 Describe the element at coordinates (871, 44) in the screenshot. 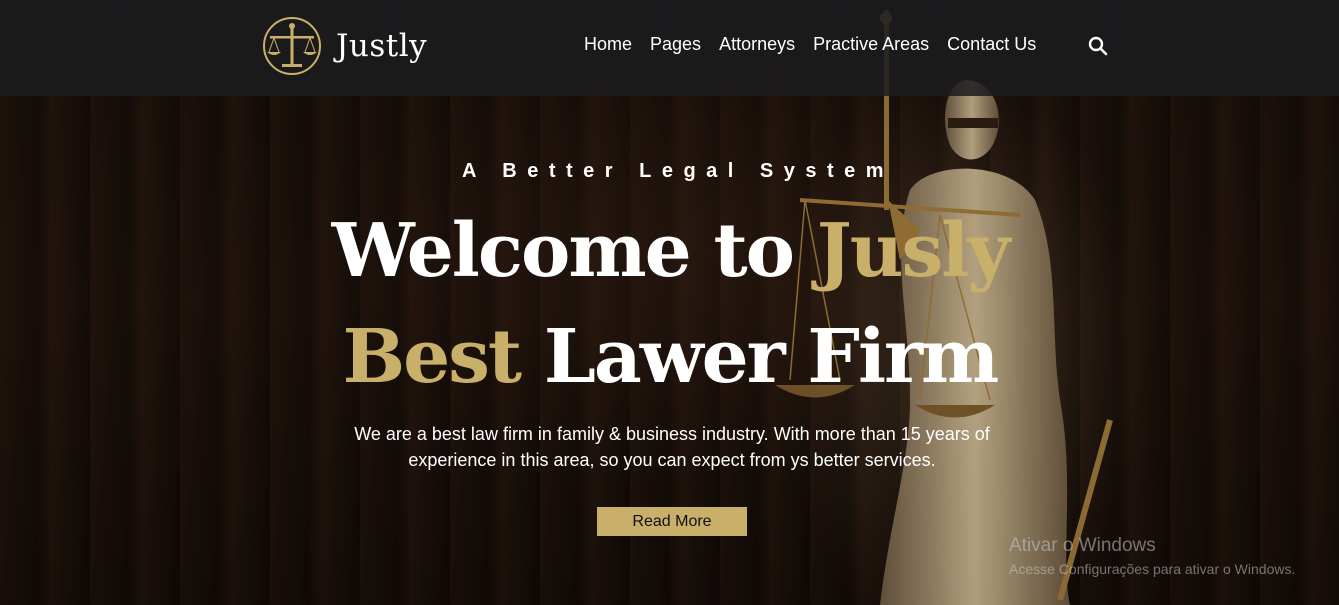

I see `nav-practice-areas: Practive Areas` at that location.